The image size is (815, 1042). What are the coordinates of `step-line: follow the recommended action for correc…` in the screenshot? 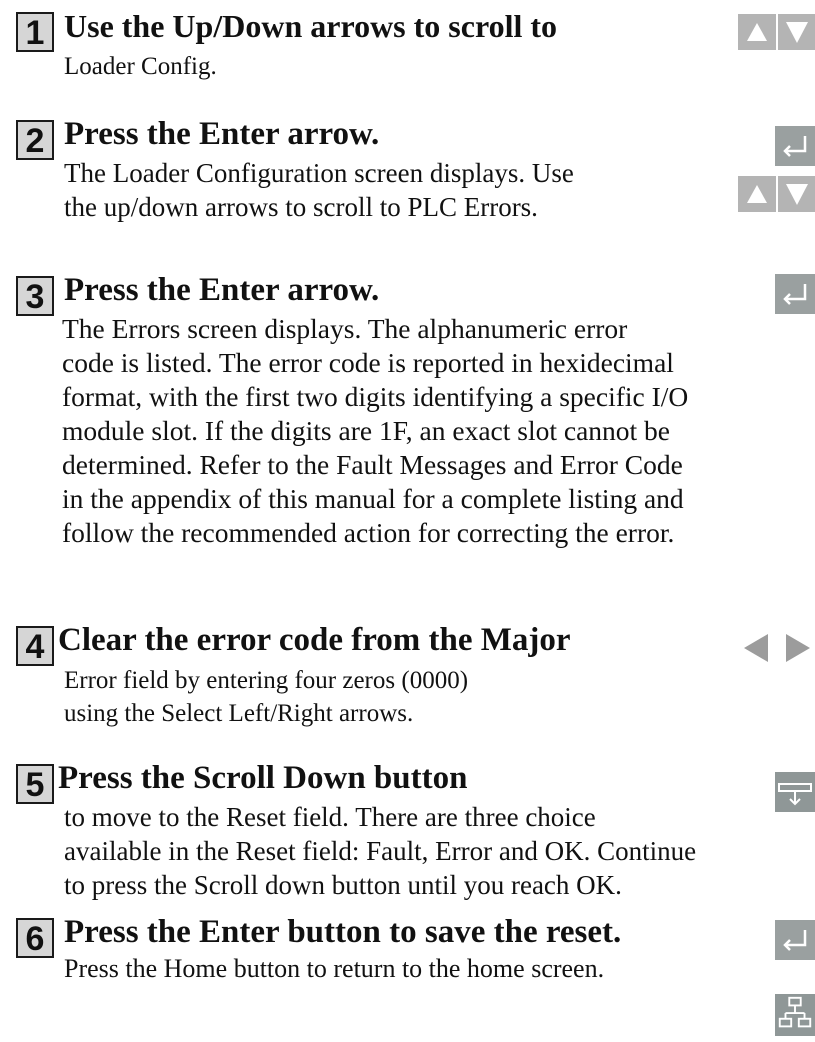 It's located at (368, 532).